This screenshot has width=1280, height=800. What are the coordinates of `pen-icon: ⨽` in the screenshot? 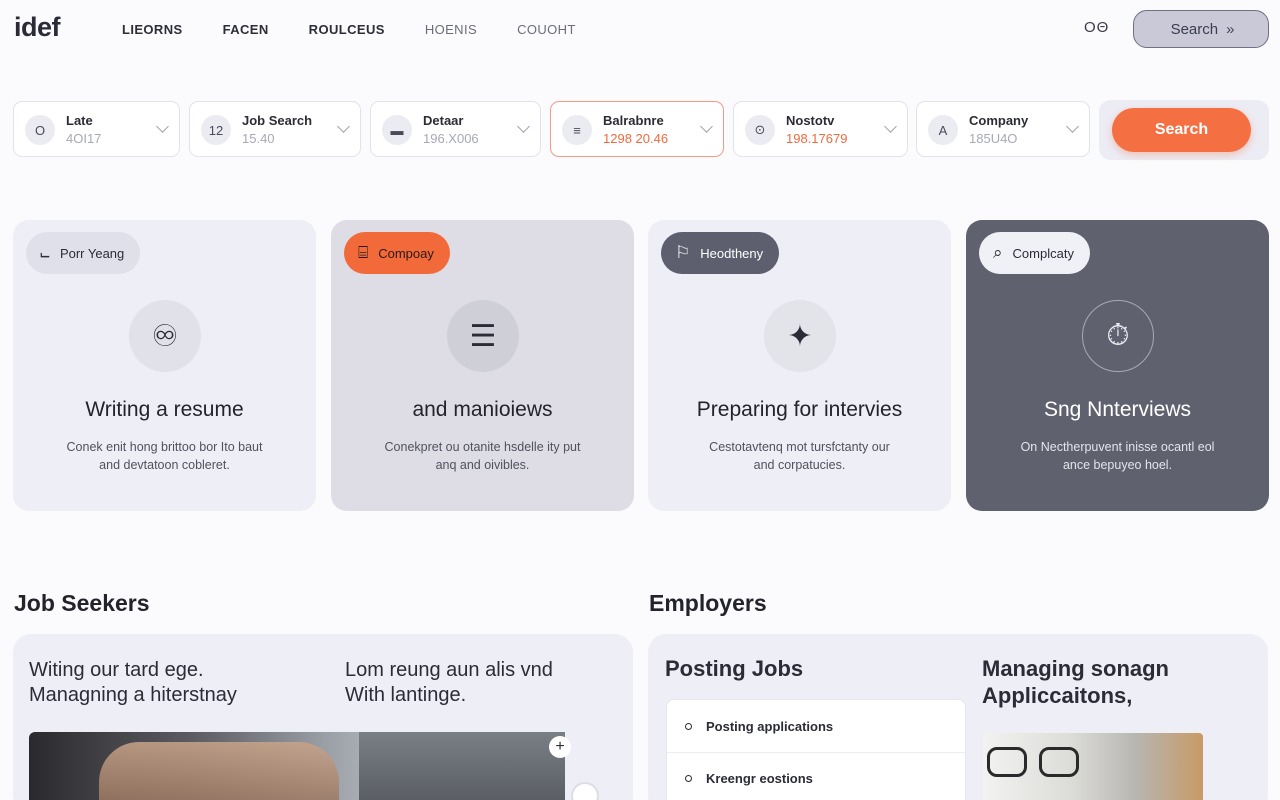 It's located at (45, 252).